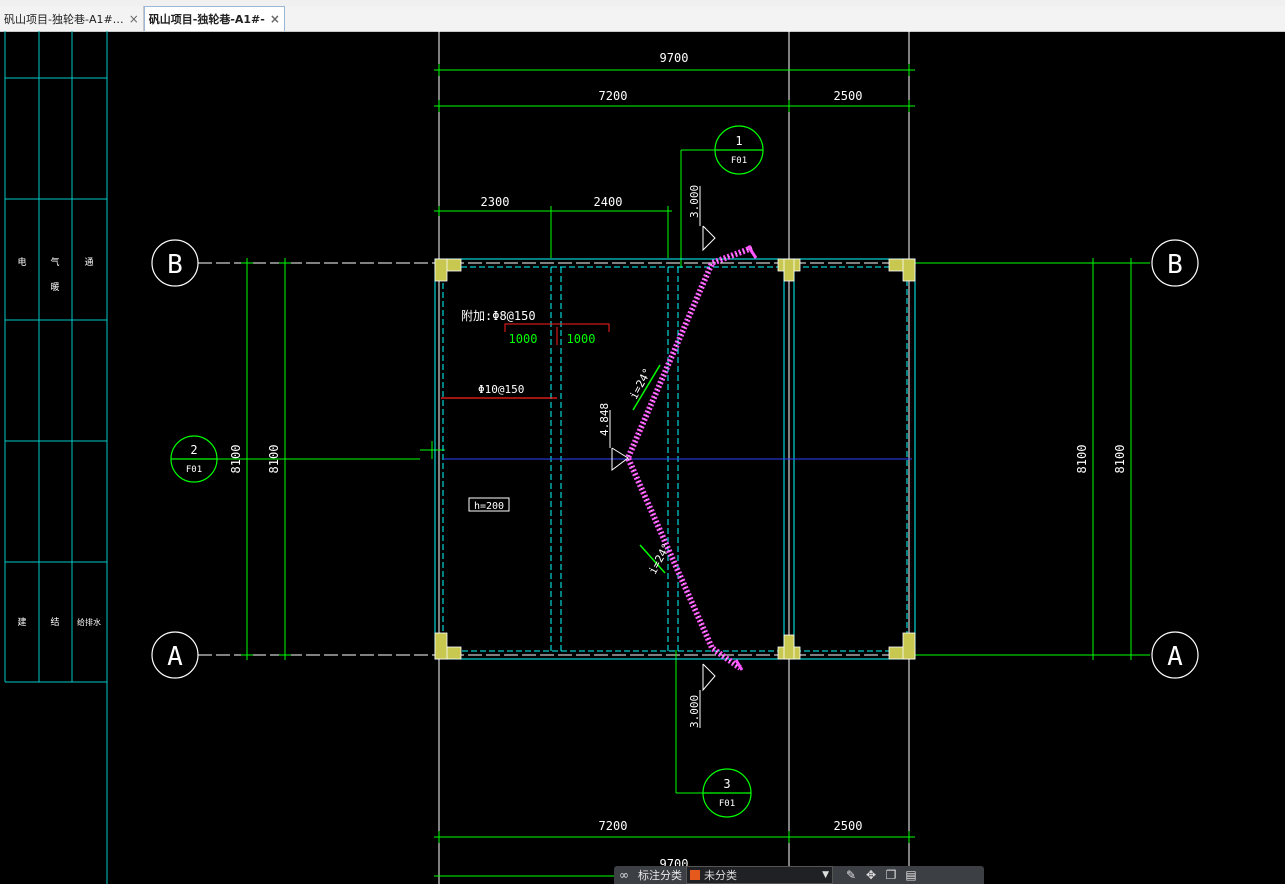 The width and height of the screenshot is (1285, 884). What do you see at coordinates (236, 459) in the screenshot?
I see `dim-vertical-left-1: 8100` at bounding box center [236, 459].